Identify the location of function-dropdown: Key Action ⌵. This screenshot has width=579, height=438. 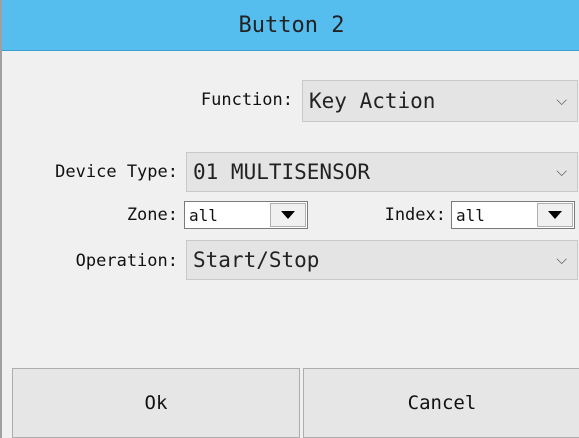
(440, 101).